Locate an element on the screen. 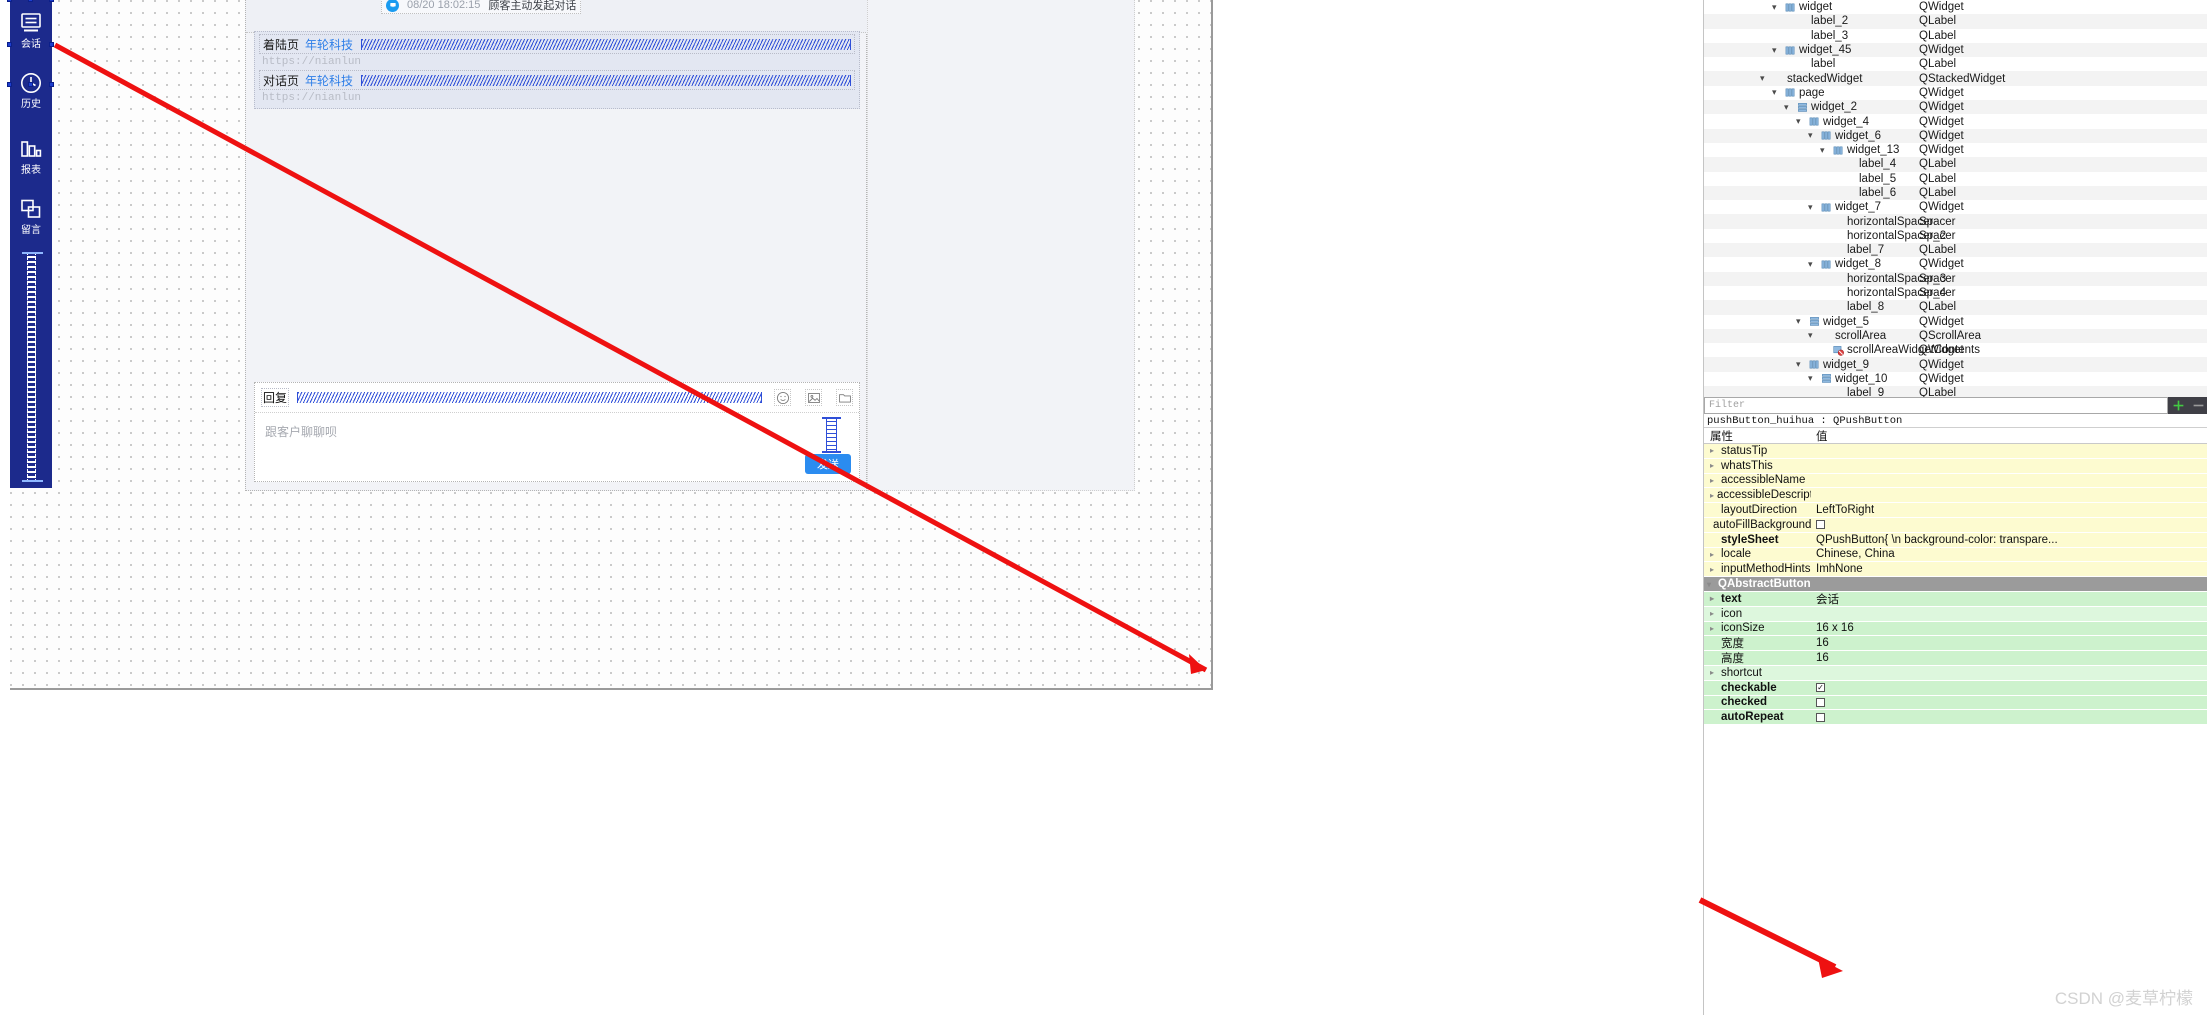 This screenshot has height=1015, width=2207. tree-row: ▾ widget_4 QWidget is located at coordinates (1955, 121).